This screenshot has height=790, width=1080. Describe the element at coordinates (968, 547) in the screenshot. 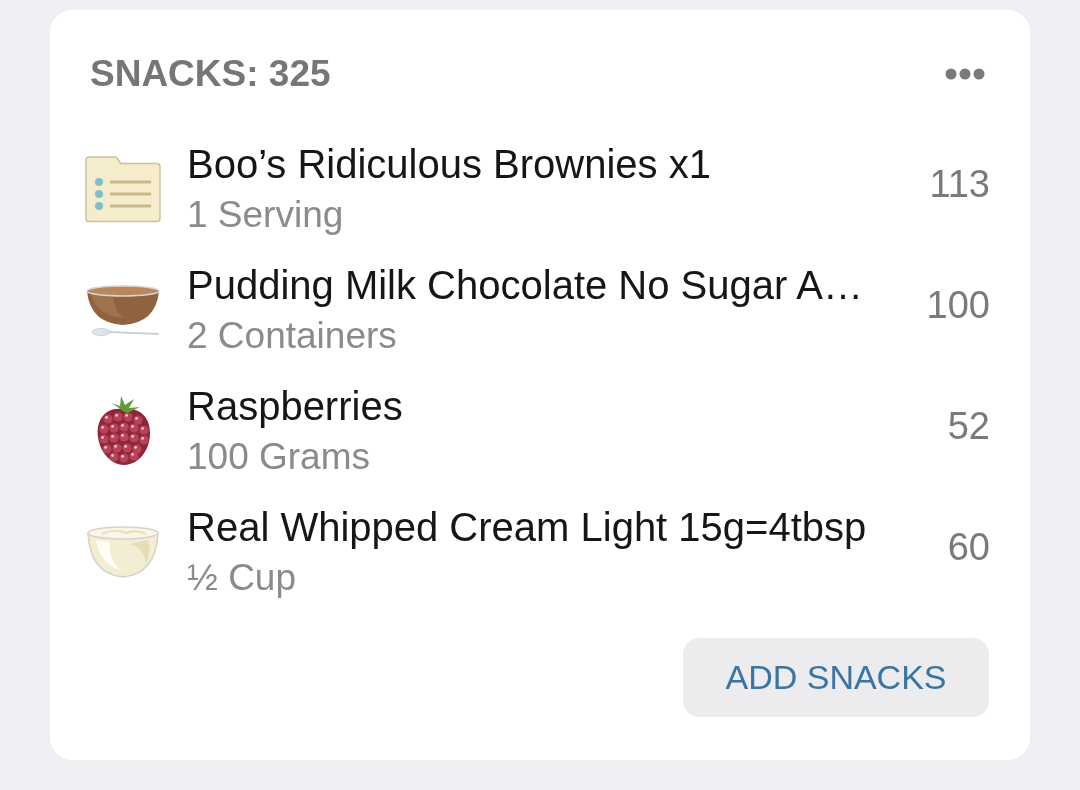

I see `calorie-count: 60` at that location.